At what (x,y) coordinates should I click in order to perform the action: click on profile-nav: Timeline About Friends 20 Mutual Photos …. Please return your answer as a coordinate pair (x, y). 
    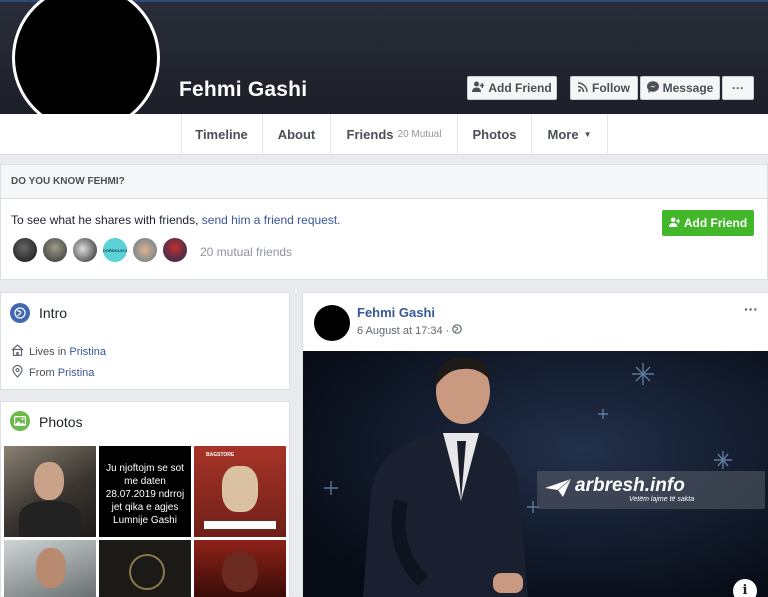
    Looking at the image, I should click on (384, 134).